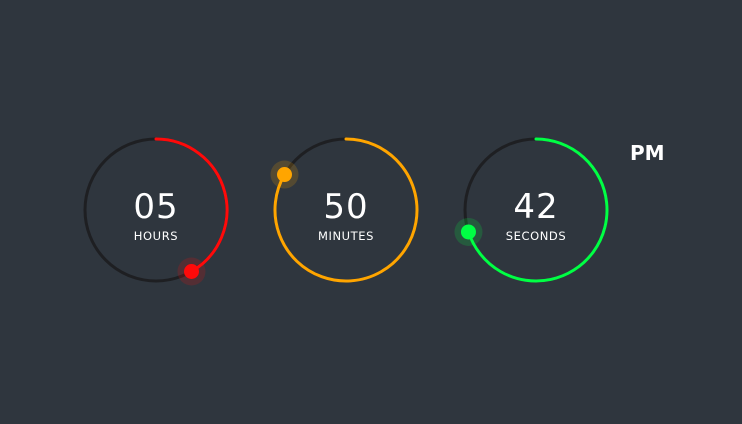  I want to click on hours-value: 05, so click(156, 207).